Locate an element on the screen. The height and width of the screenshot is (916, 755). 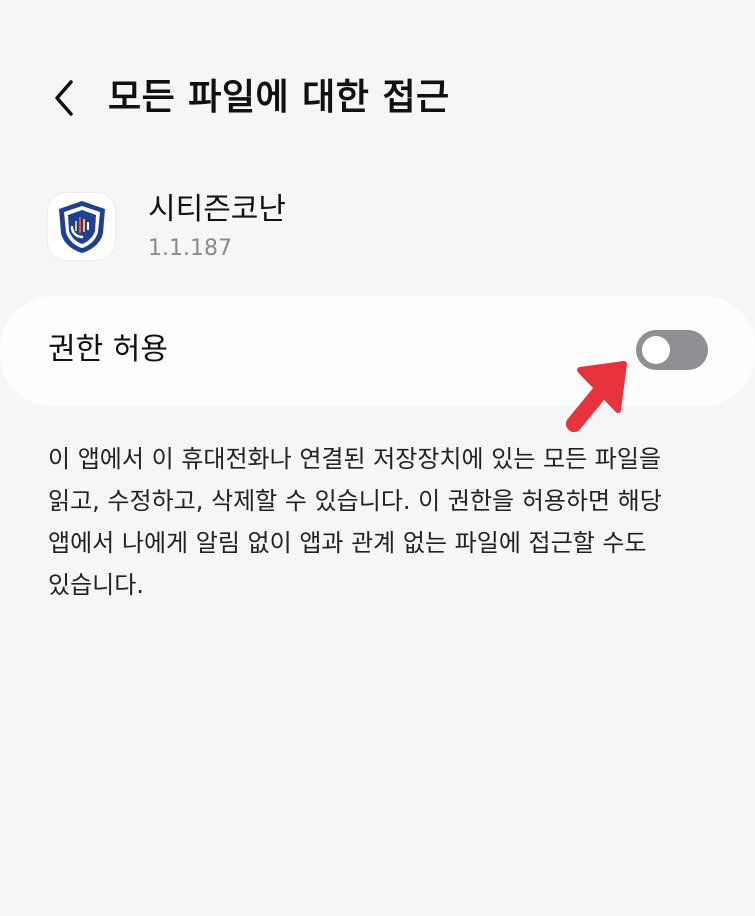
red-arrow-icon is located at coordinates (596, 396).